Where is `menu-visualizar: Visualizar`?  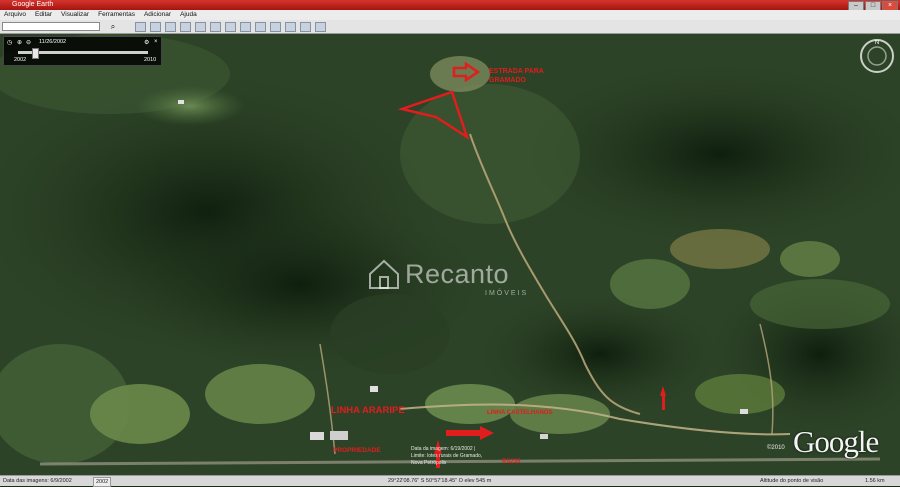 menu-visualizar: Visualizar is located at coordinates (75, 15).